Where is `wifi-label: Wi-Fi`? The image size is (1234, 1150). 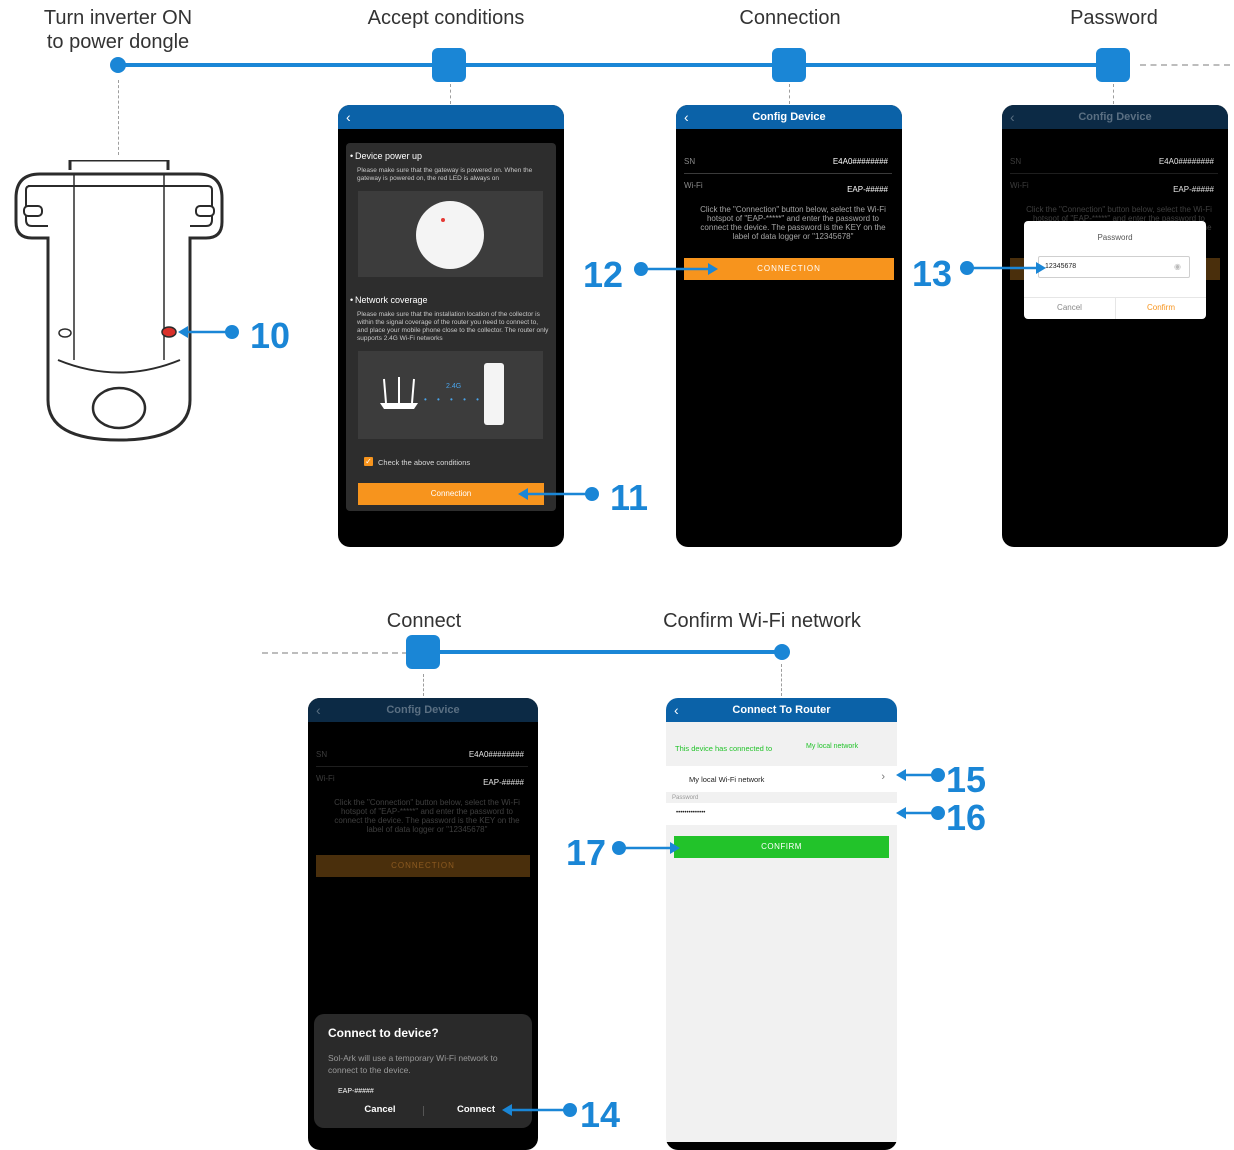 wifi-label: Wi-Fi is located at coordinates (1019, 185).